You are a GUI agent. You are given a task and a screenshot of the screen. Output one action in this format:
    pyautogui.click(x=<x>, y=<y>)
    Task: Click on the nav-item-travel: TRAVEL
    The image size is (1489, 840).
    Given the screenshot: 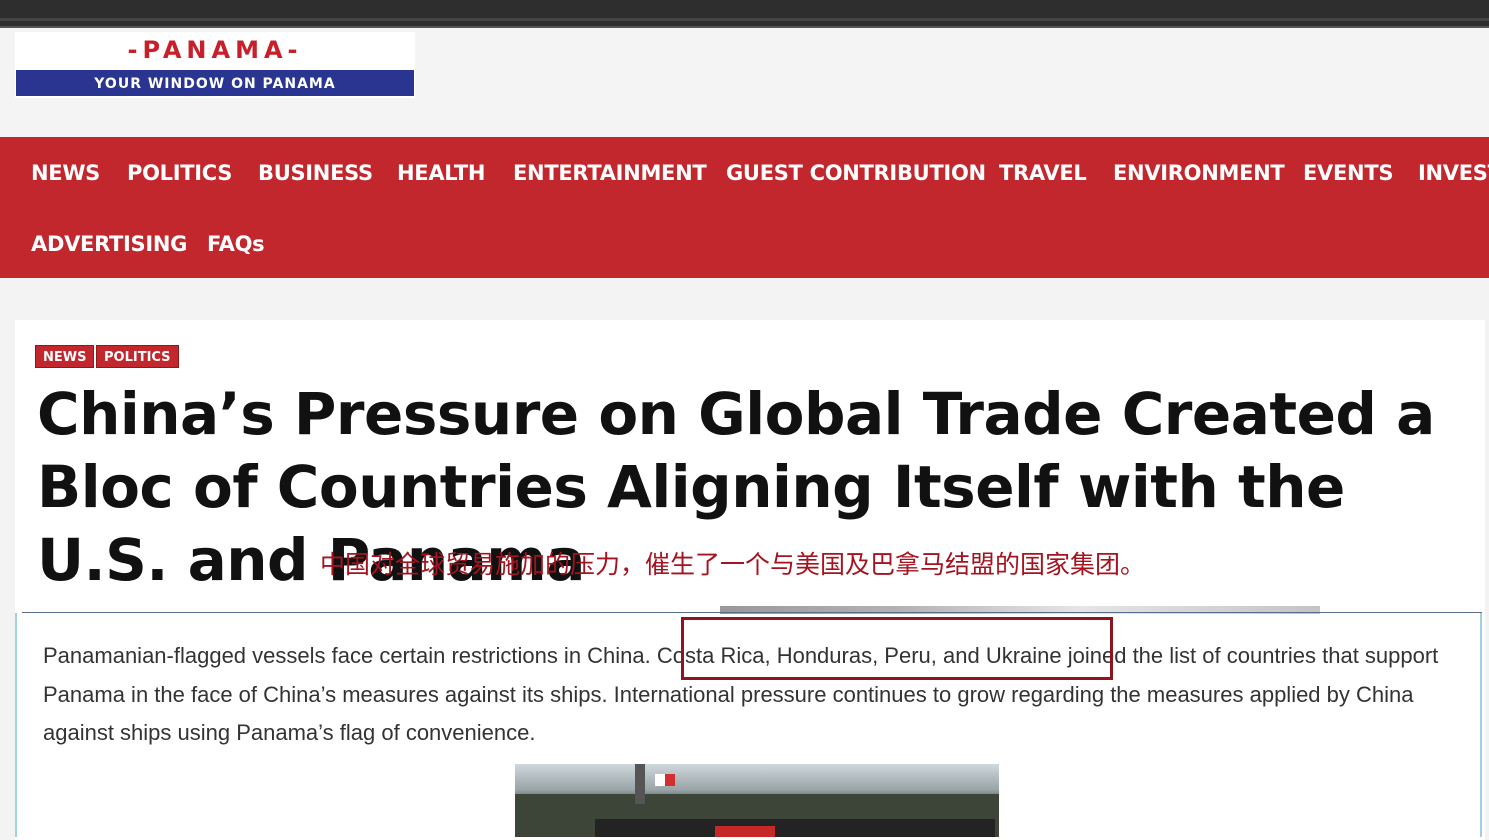 What is the action you would take?
    pyautogui.click(x=1043, y=173)
    